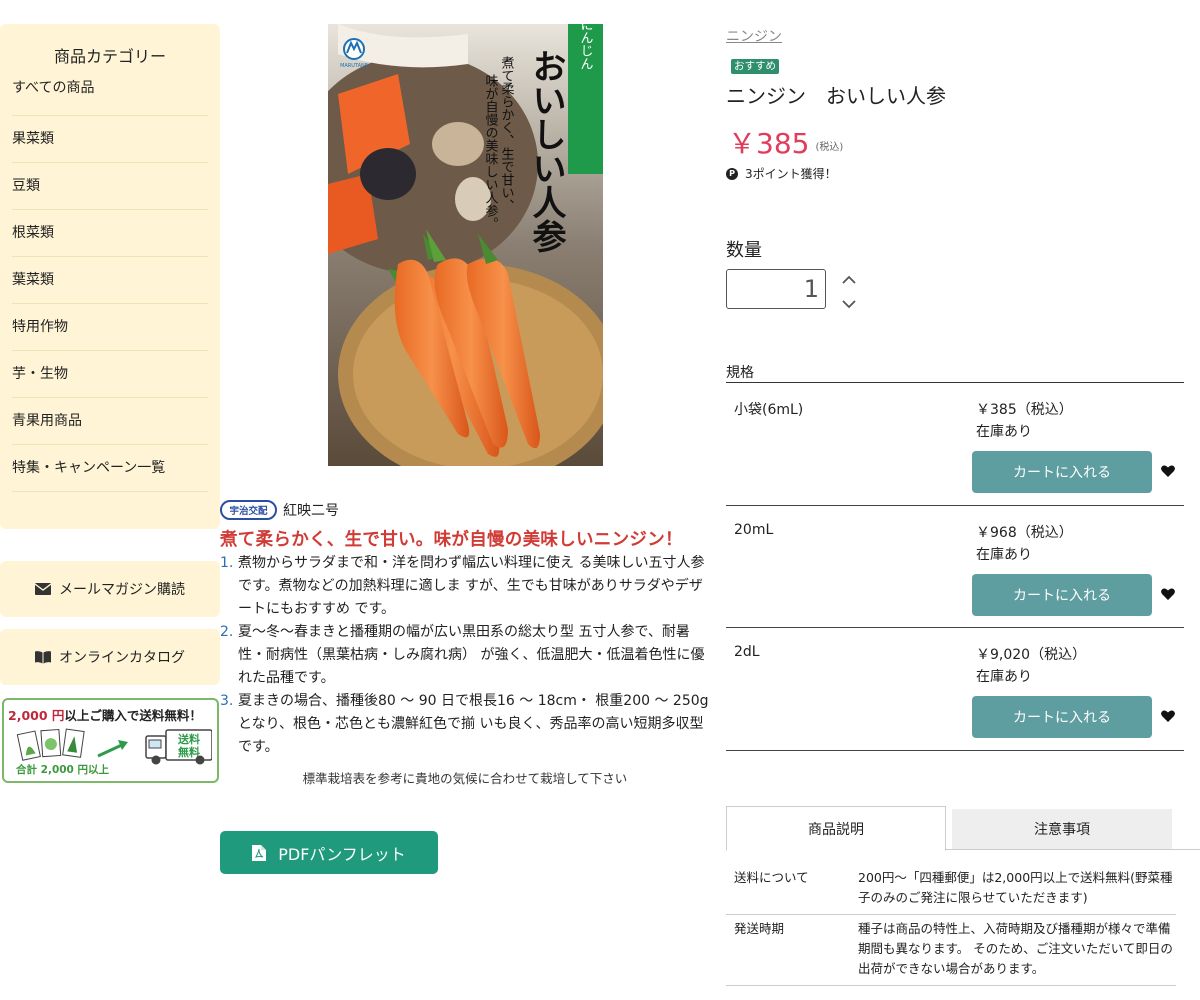 Image resolution: width=1200 pixels, height=1000 pixels. Describe the element at coordinates (747, 652) in the screenshot. I see `spec-name: 2dL` at that location.